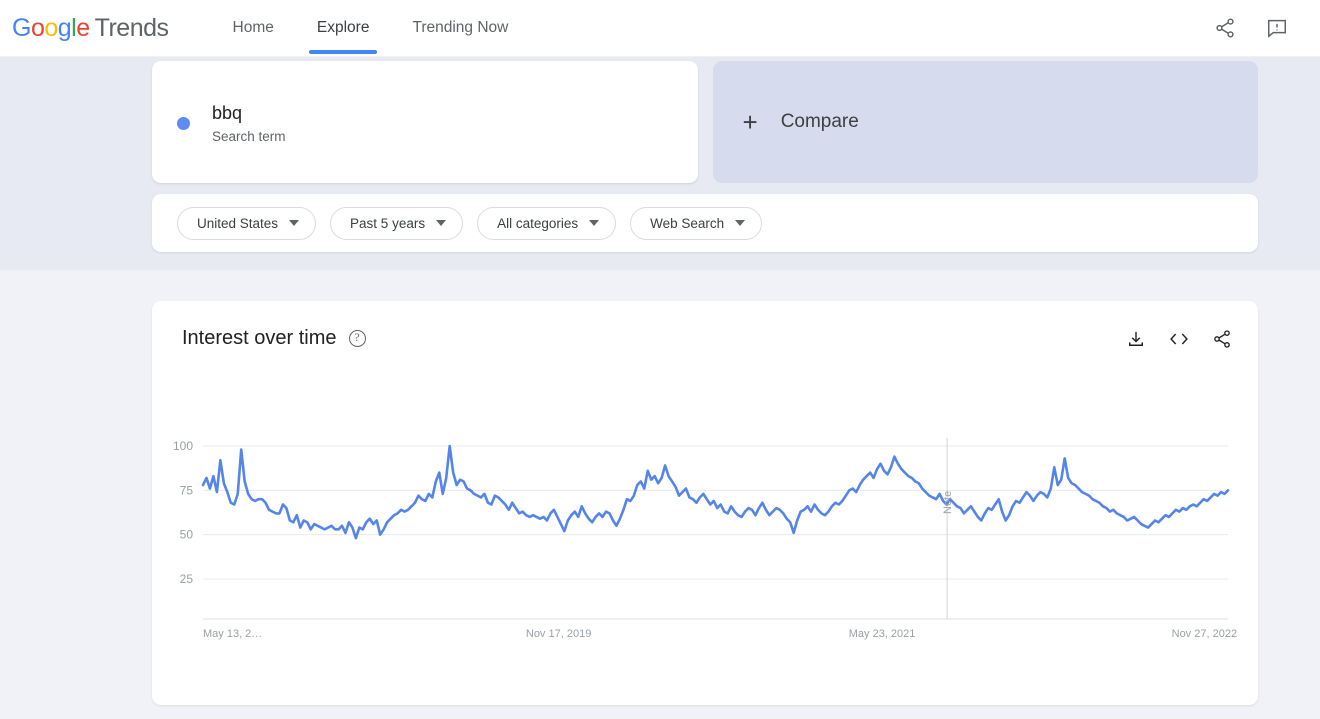 The height and width of the screenshot is (719, 1320). I want to click on nav-label-explore: Explore, so click(343, 27).